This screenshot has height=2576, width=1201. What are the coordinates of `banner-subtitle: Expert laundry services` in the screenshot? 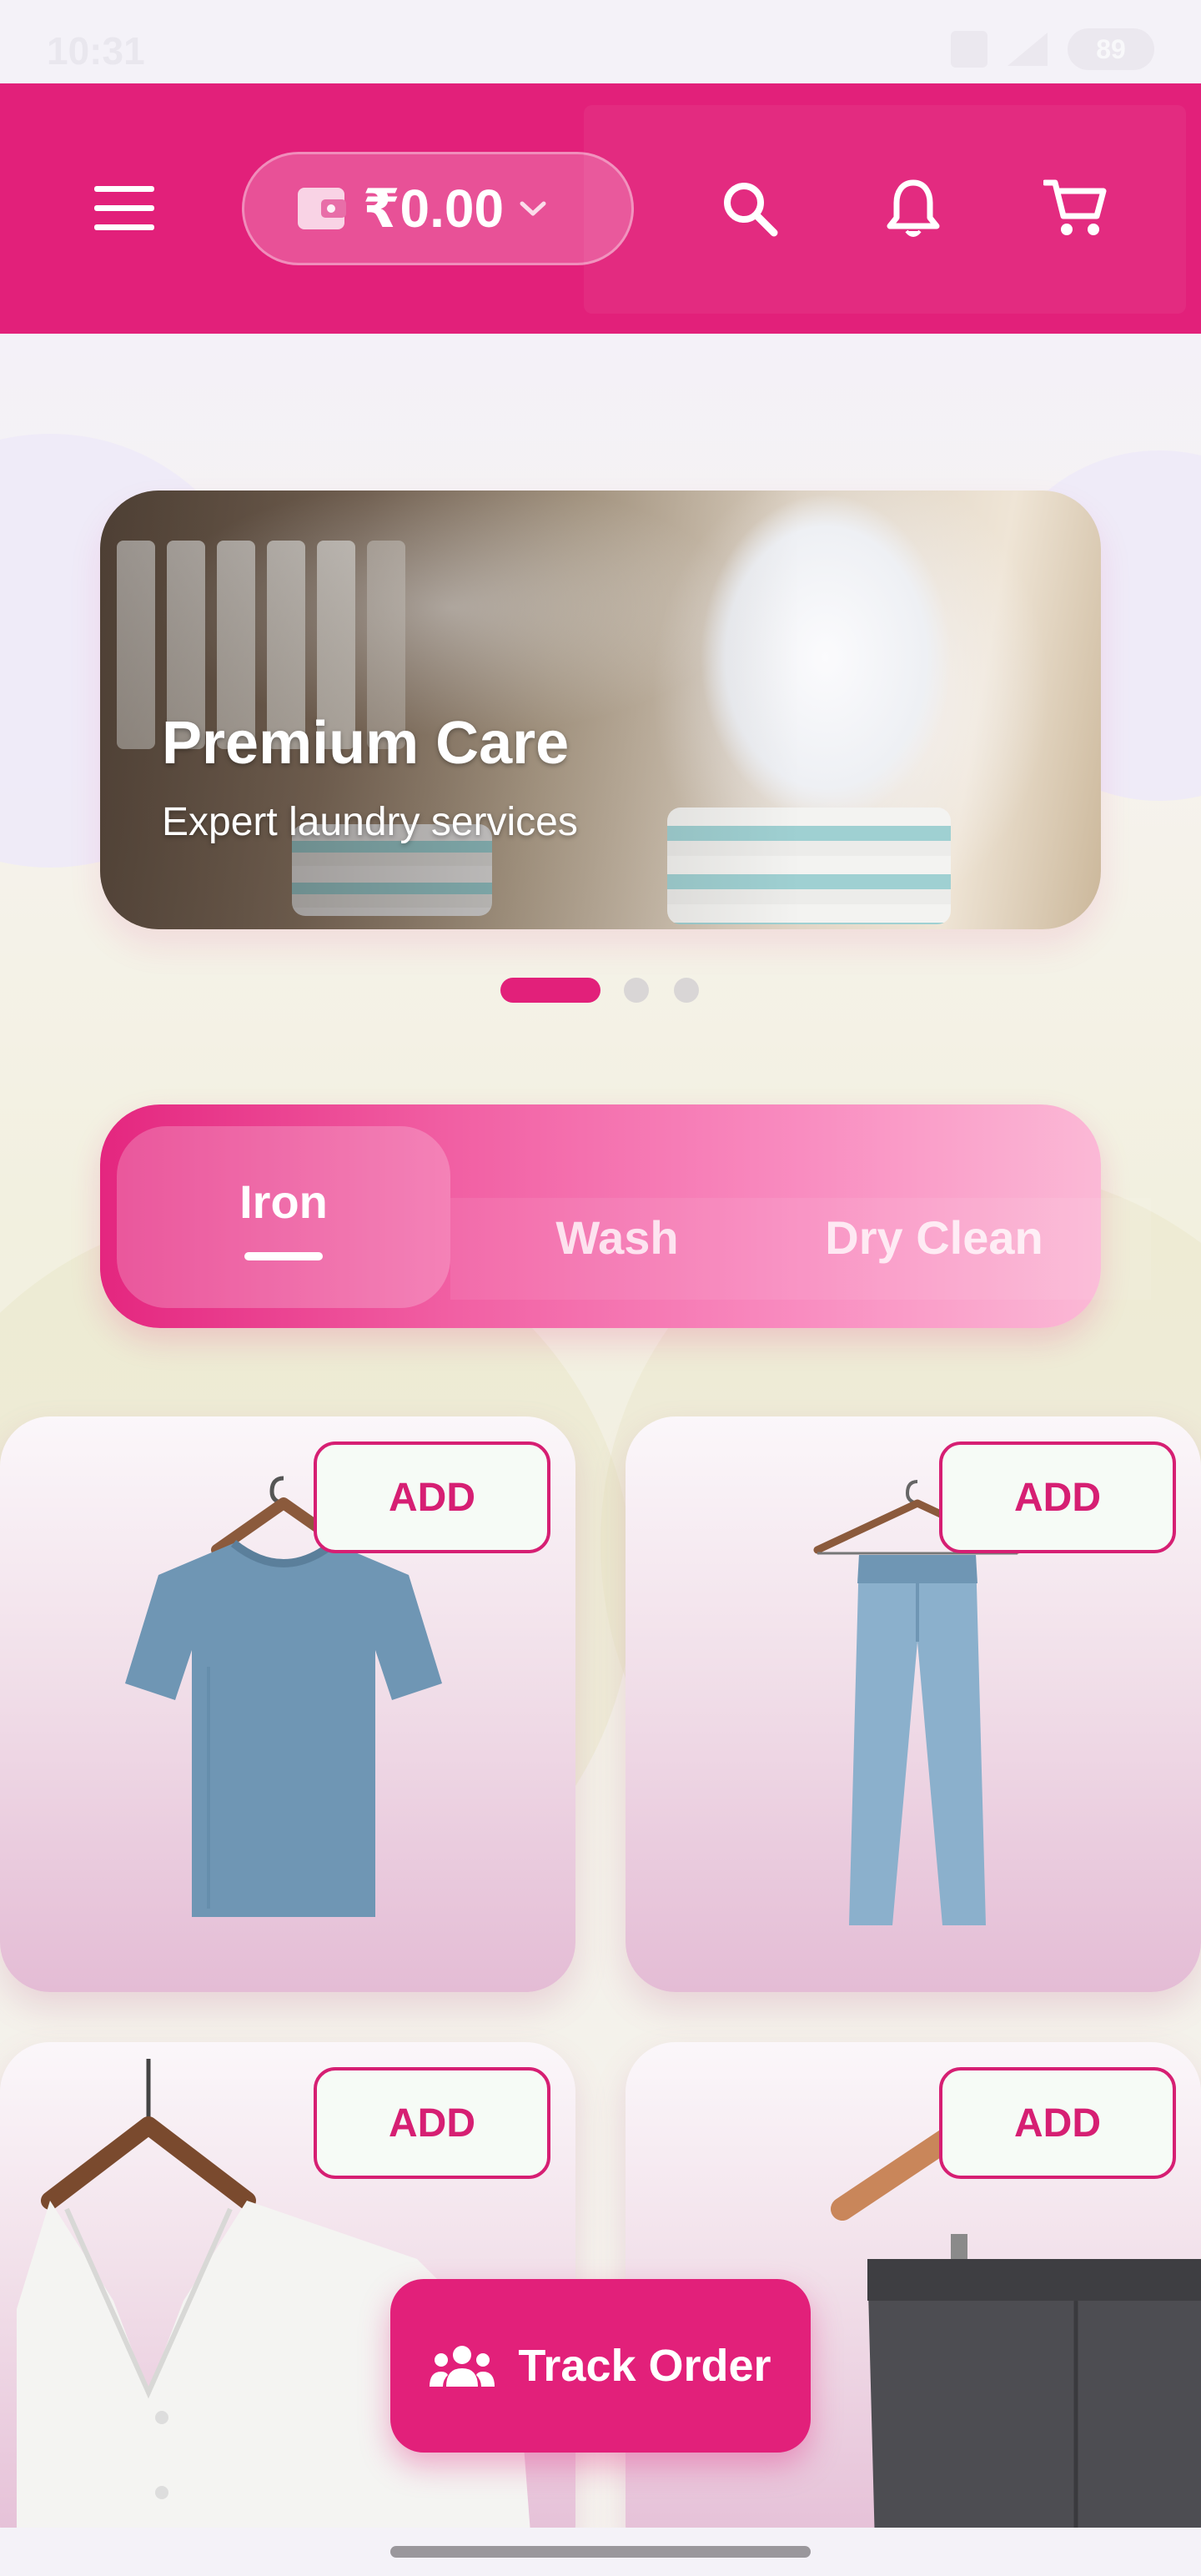 It's located at (370, 822).